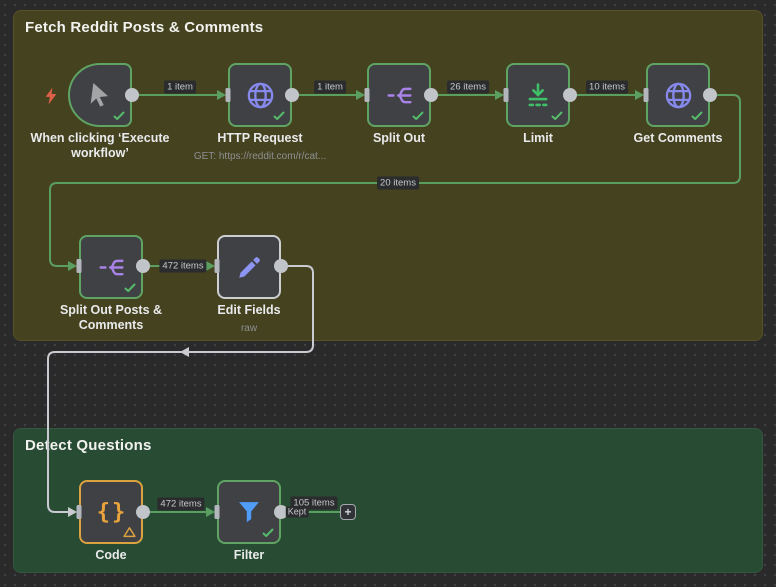  What do you see at coordinates (51, 96) in the screenshot?
I see `execute-bolt-icon` at bounding box center [51, 96].